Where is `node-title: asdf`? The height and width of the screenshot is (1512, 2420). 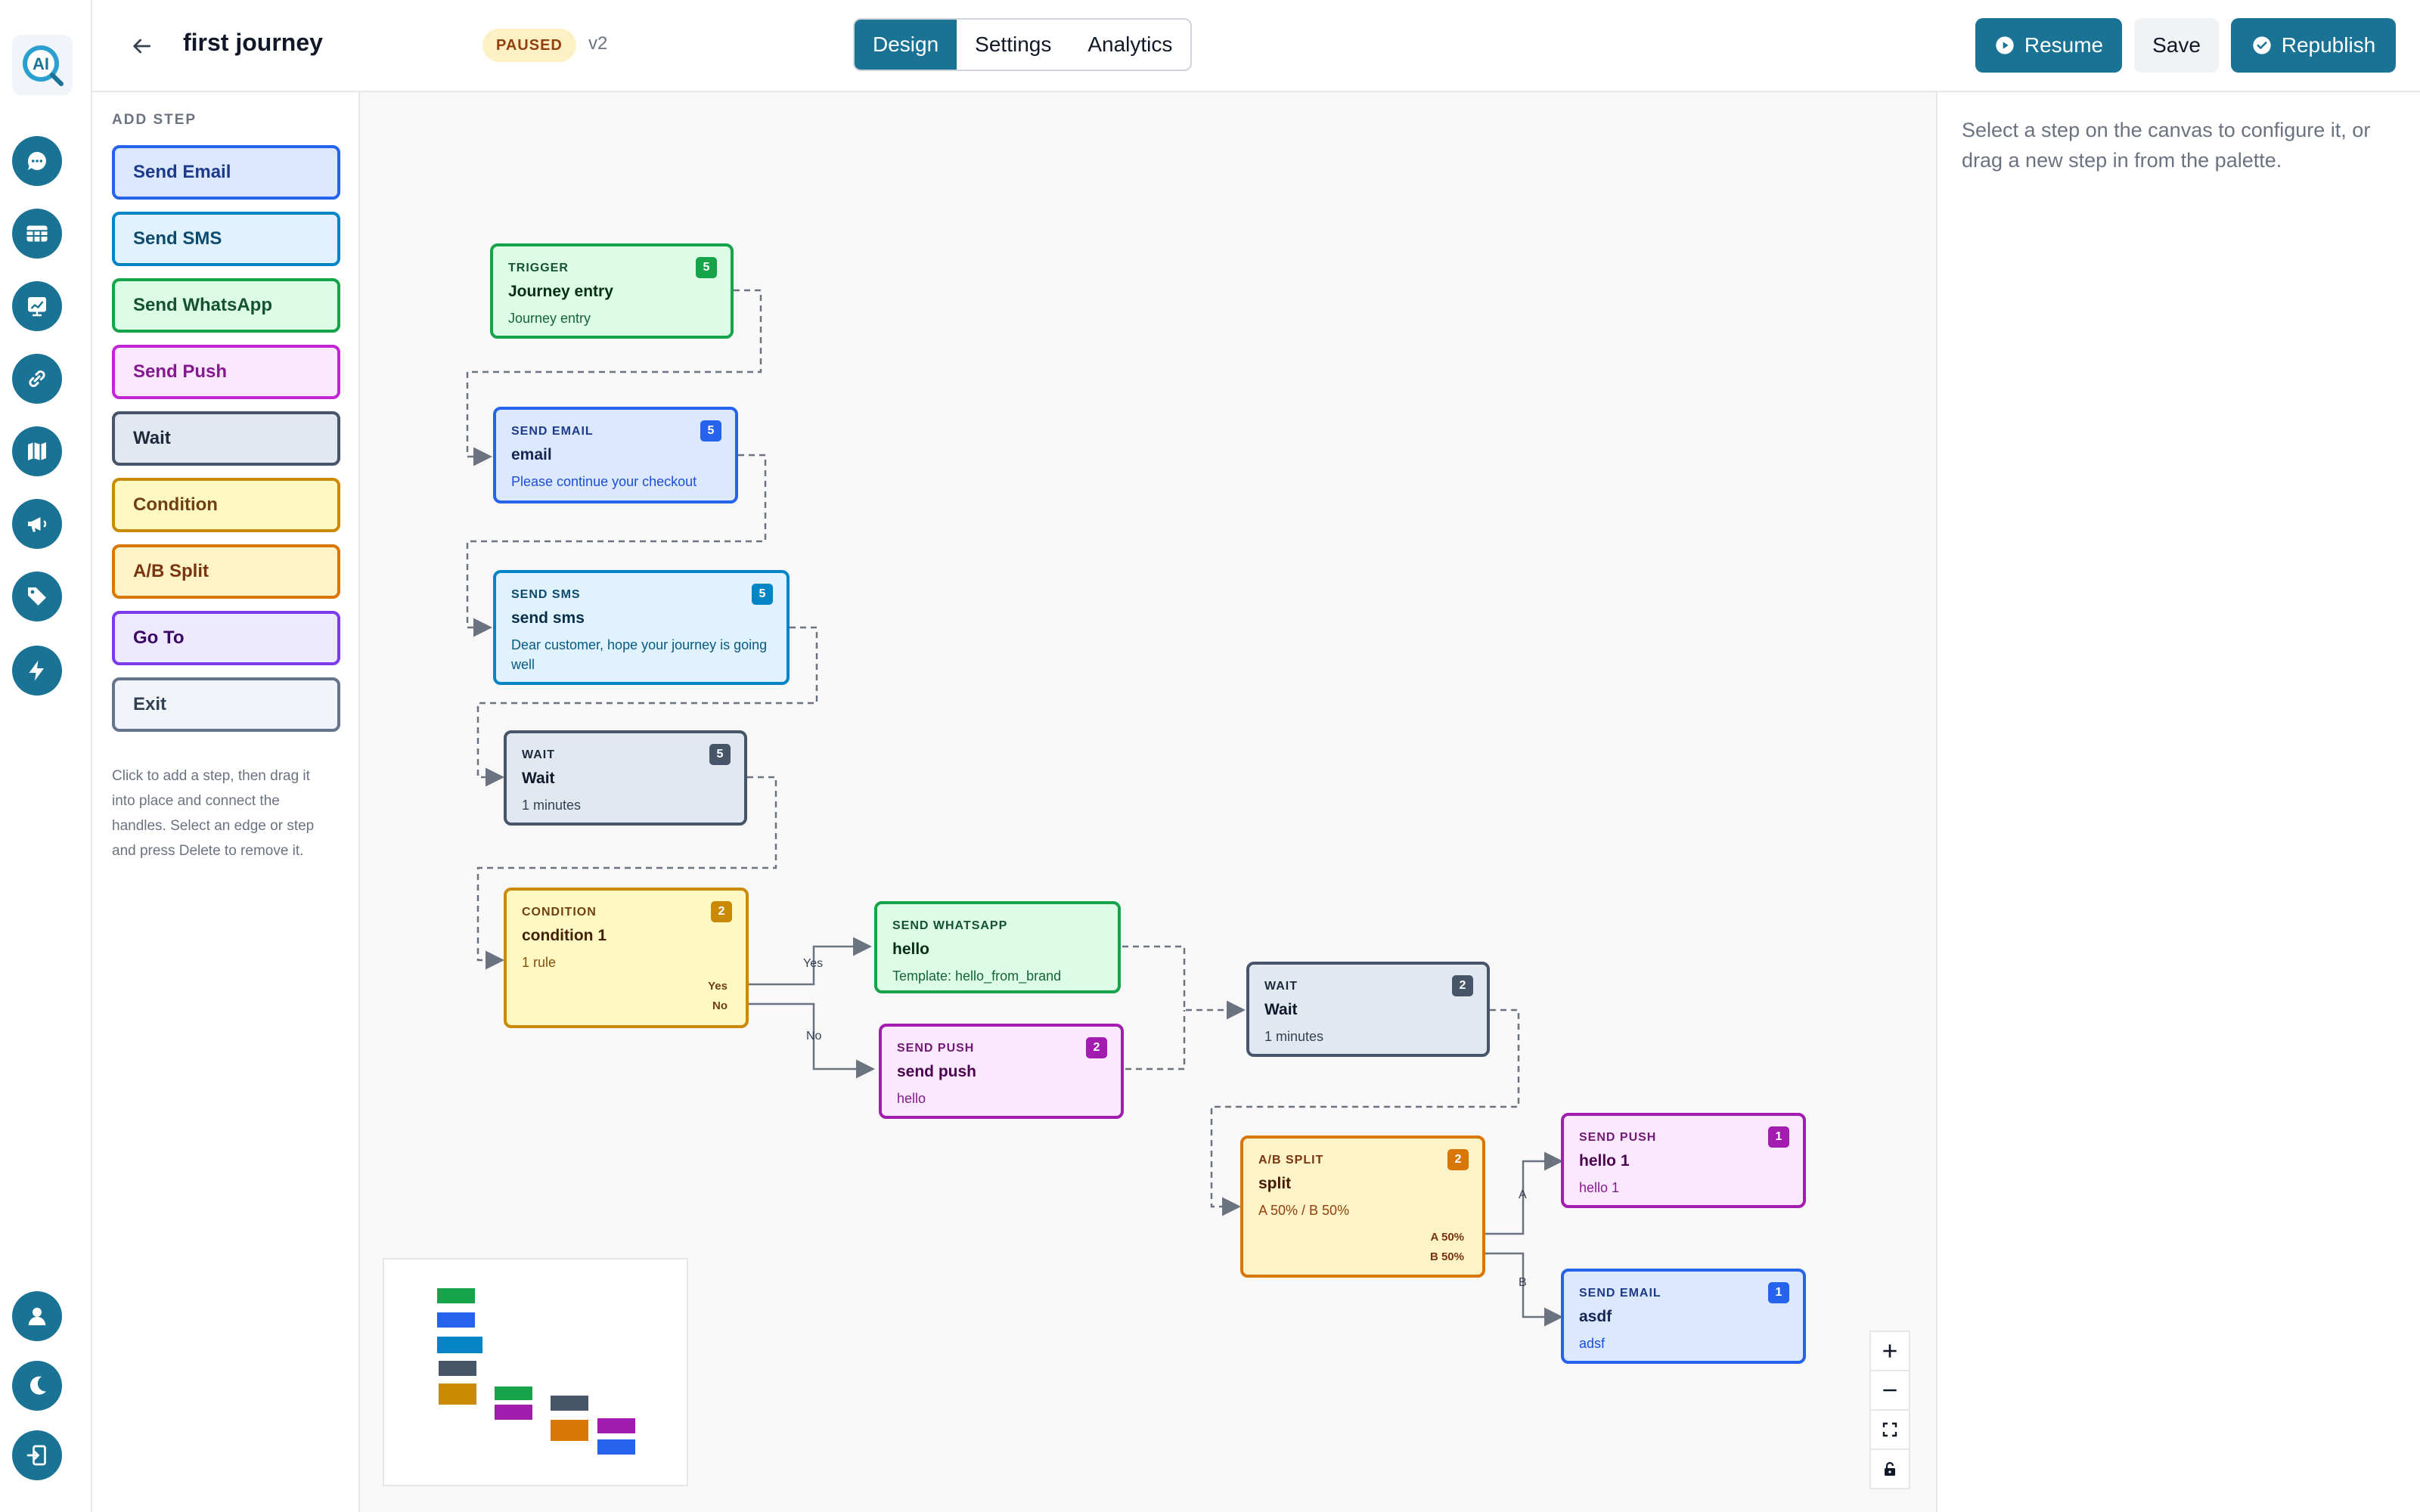 node-title: asdf is located at coordinates (1596, 1316).